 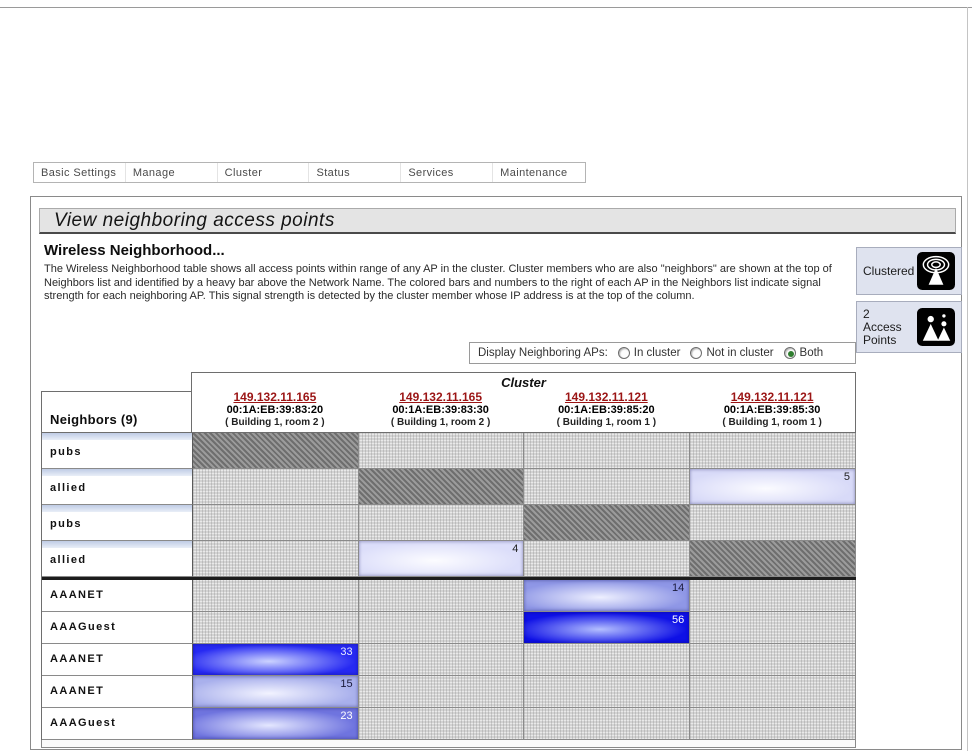 What do you see at coordinates (275, 724) in the screenshot?
I see `signal-strength-cell: 23` at bounding box center [275, 724].